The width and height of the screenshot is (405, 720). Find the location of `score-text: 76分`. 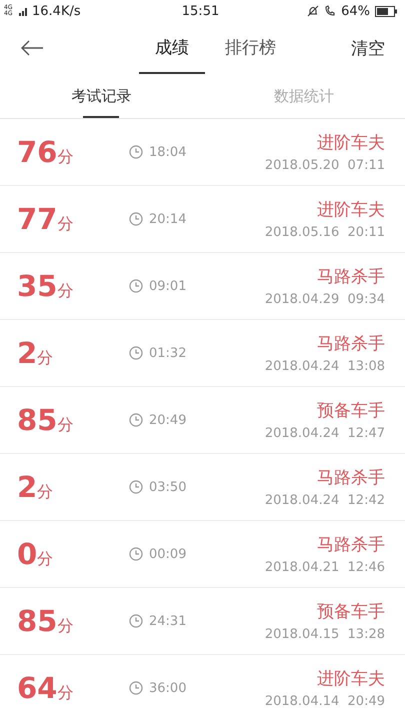

score-text: 76分 is located at coordinates (45, 152).